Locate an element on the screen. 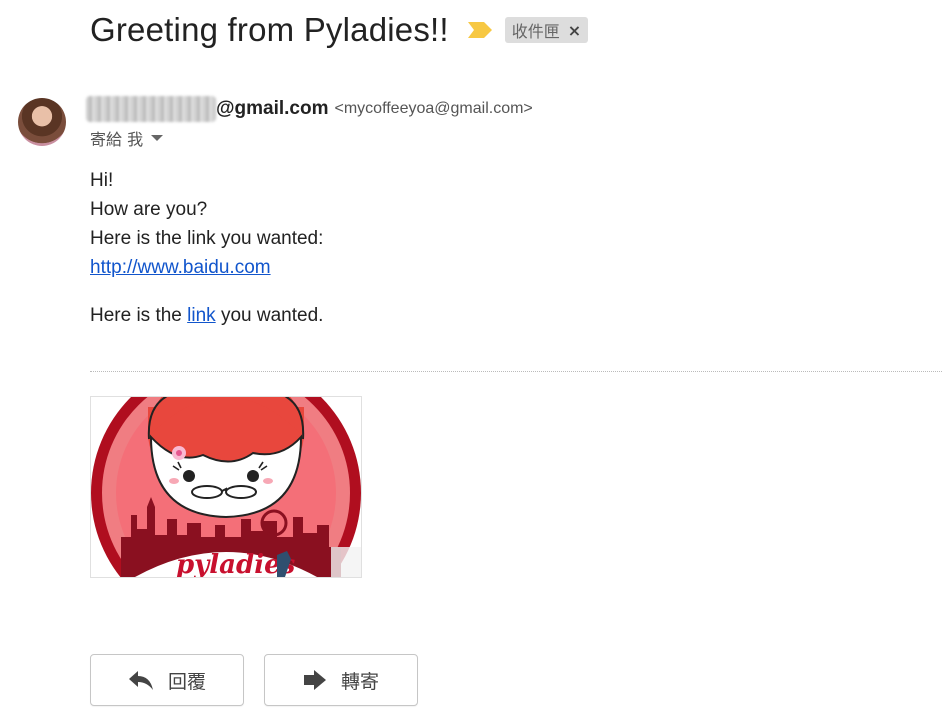 The height and width of the screenshot is (726, 942). redacted-sender-name is located at coordinates (151, 109).